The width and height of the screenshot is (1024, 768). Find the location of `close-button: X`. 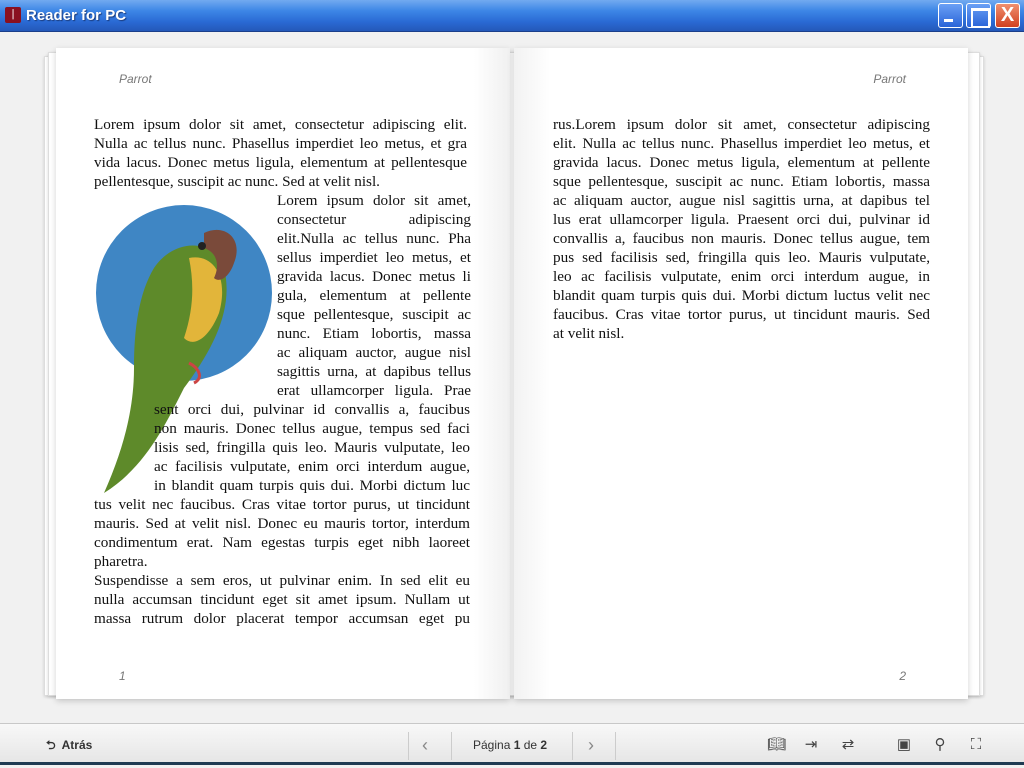

close-button: X is located at coordinates (1007, 15).